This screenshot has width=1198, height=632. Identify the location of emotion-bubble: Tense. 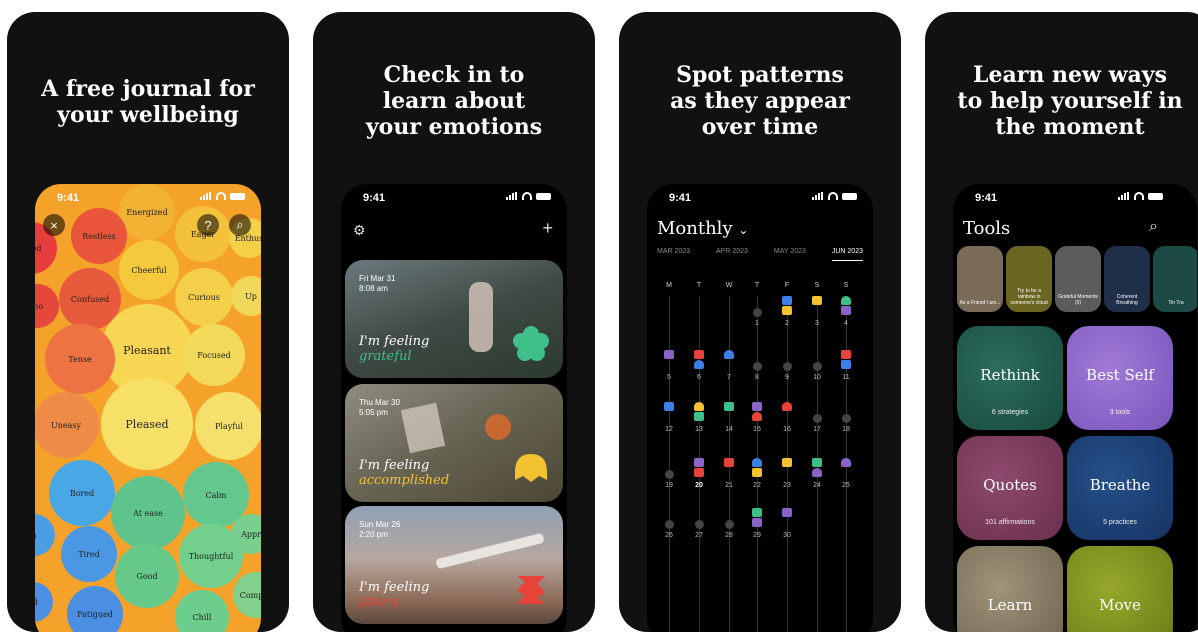
(80, 359).